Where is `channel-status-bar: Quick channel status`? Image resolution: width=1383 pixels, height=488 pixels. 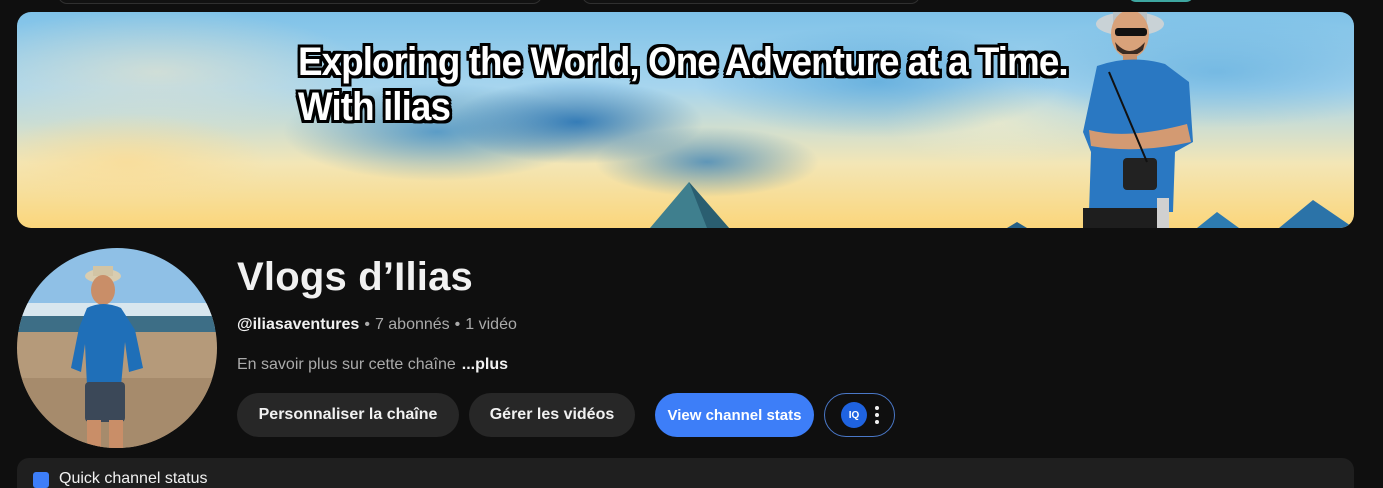
channel-status-bar: Quick channel status is located at coordinates (685, 473).